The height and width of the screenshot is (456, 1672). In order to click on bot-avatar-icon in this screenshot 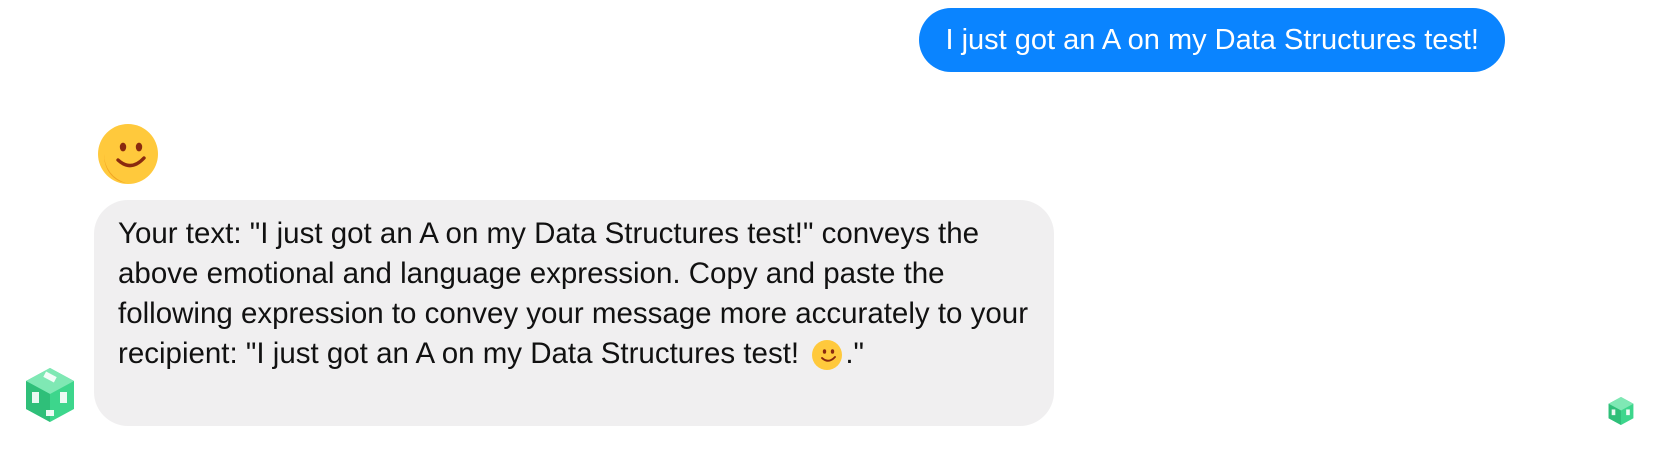, I will do `click(50, 395)`.